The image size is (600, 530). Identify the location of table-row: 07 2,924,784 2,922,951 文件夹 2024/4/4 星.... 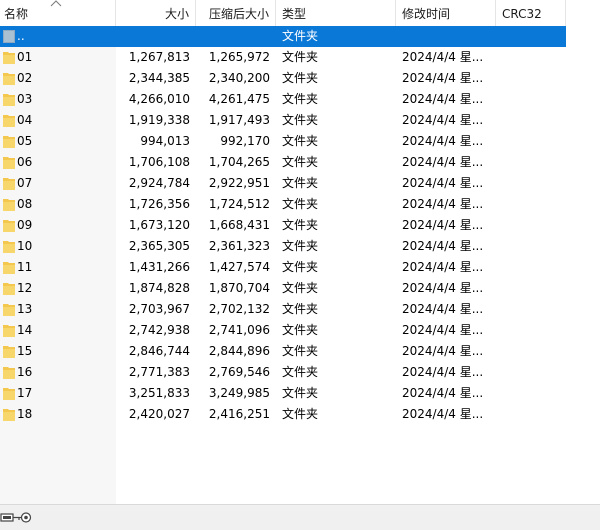
(300, 183).